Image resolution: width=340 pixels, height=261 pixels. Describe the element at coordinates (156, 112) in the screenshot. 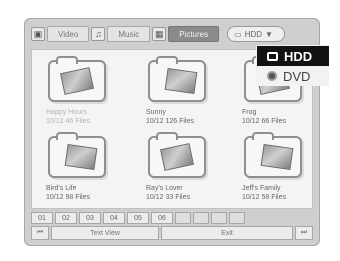

I see `folder-title: Sunny` at that location.